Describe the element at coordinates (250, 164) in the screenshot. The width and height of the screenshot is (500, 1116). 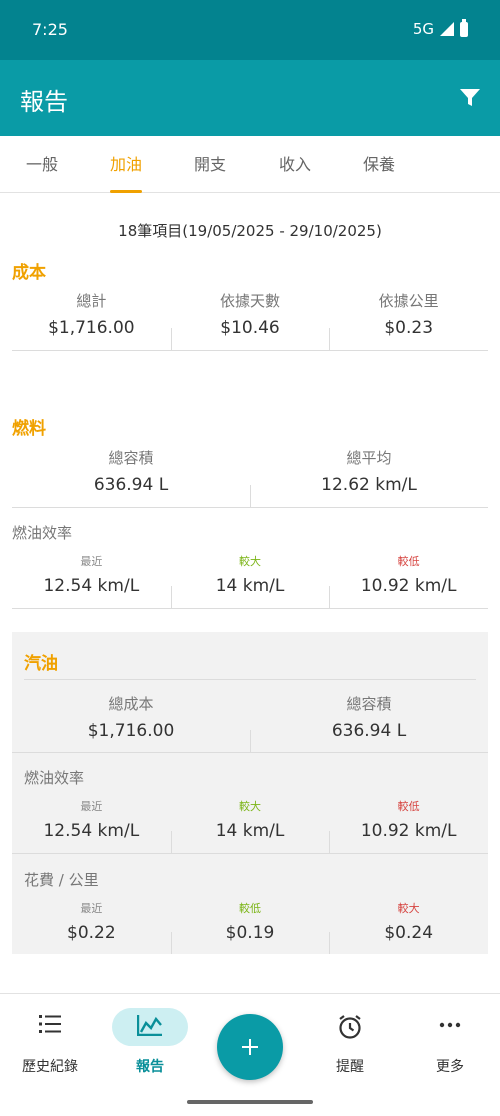
I see `tab-bar: 一般 加油 開支 收入 保養` at that location.